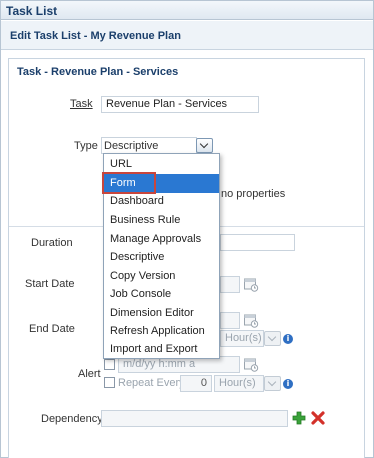 The image size is (374, 458). I want to click on app-title: Task List, so click(187, 10).